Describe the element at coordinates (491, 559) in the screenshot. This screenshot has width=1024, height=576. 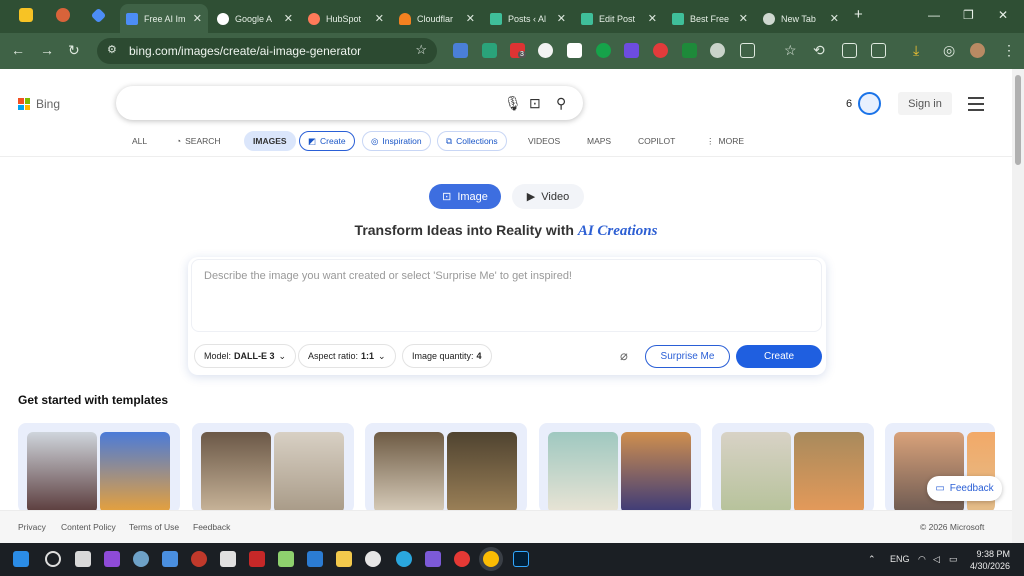
I see `chrome-icon` at that location.